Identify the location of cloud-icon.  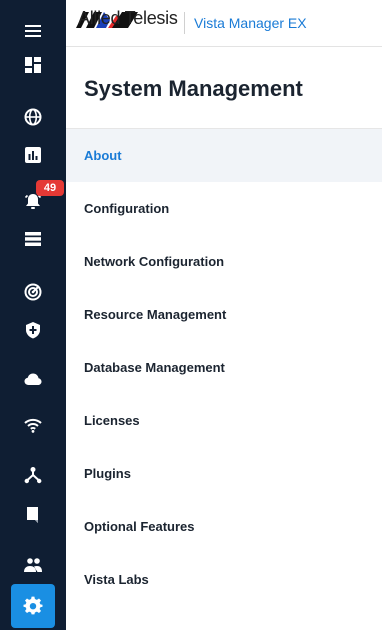
(33, 379).